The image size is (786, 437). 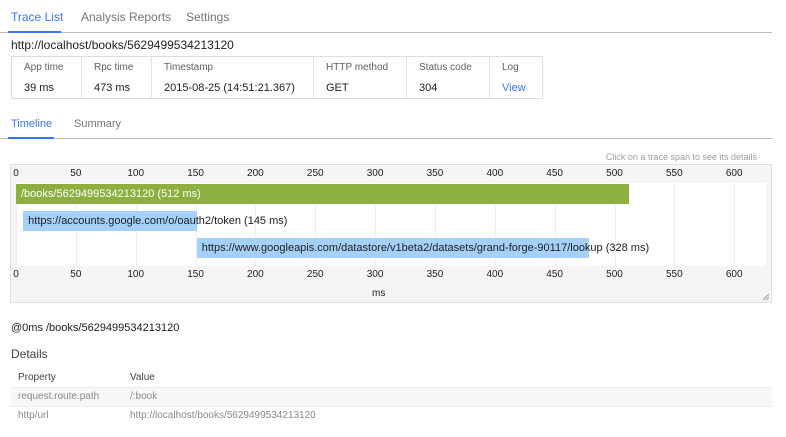 I want to click on details-header-property: Property, so click(x=37, y=377).